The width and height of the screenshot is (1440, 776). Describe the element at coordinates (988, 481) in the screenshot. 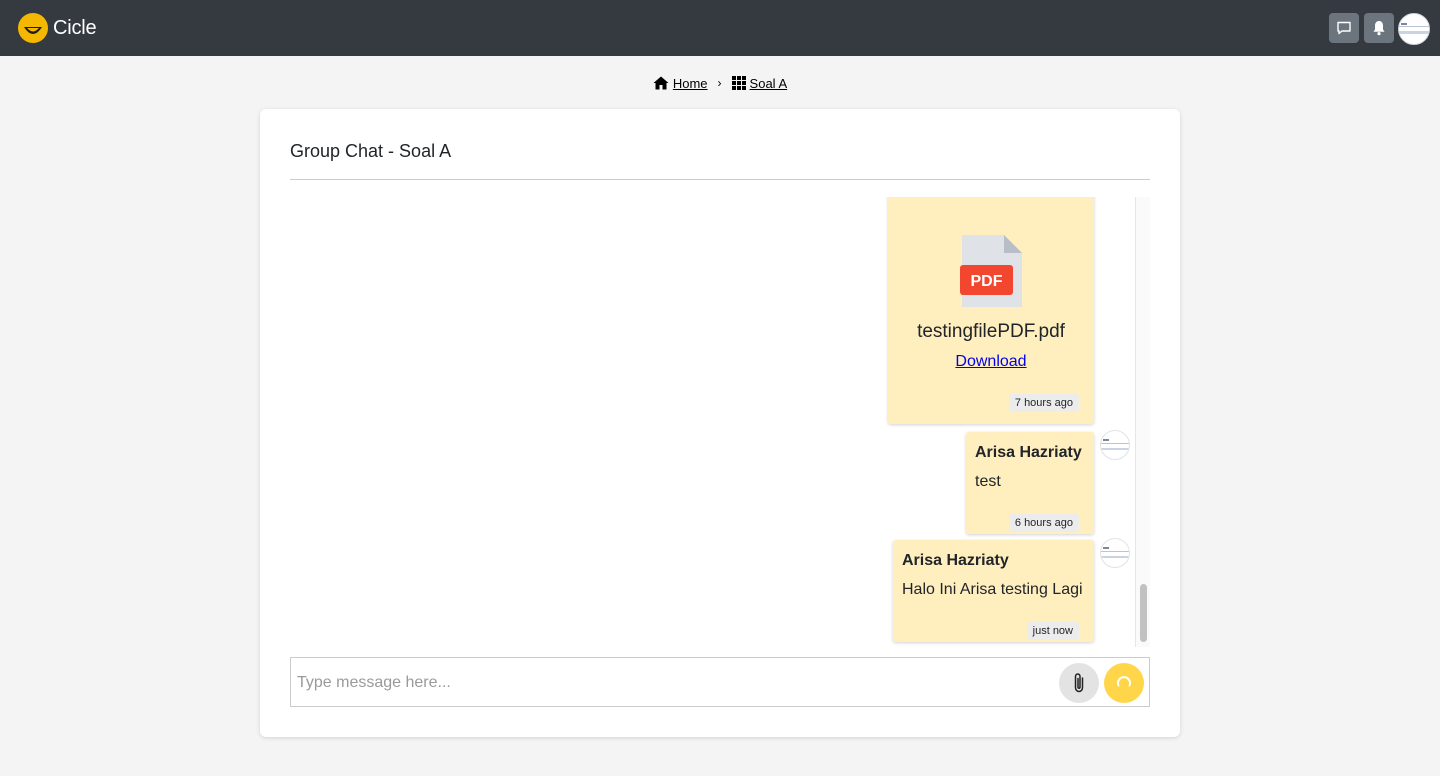

I see `message-text: test` at that location.